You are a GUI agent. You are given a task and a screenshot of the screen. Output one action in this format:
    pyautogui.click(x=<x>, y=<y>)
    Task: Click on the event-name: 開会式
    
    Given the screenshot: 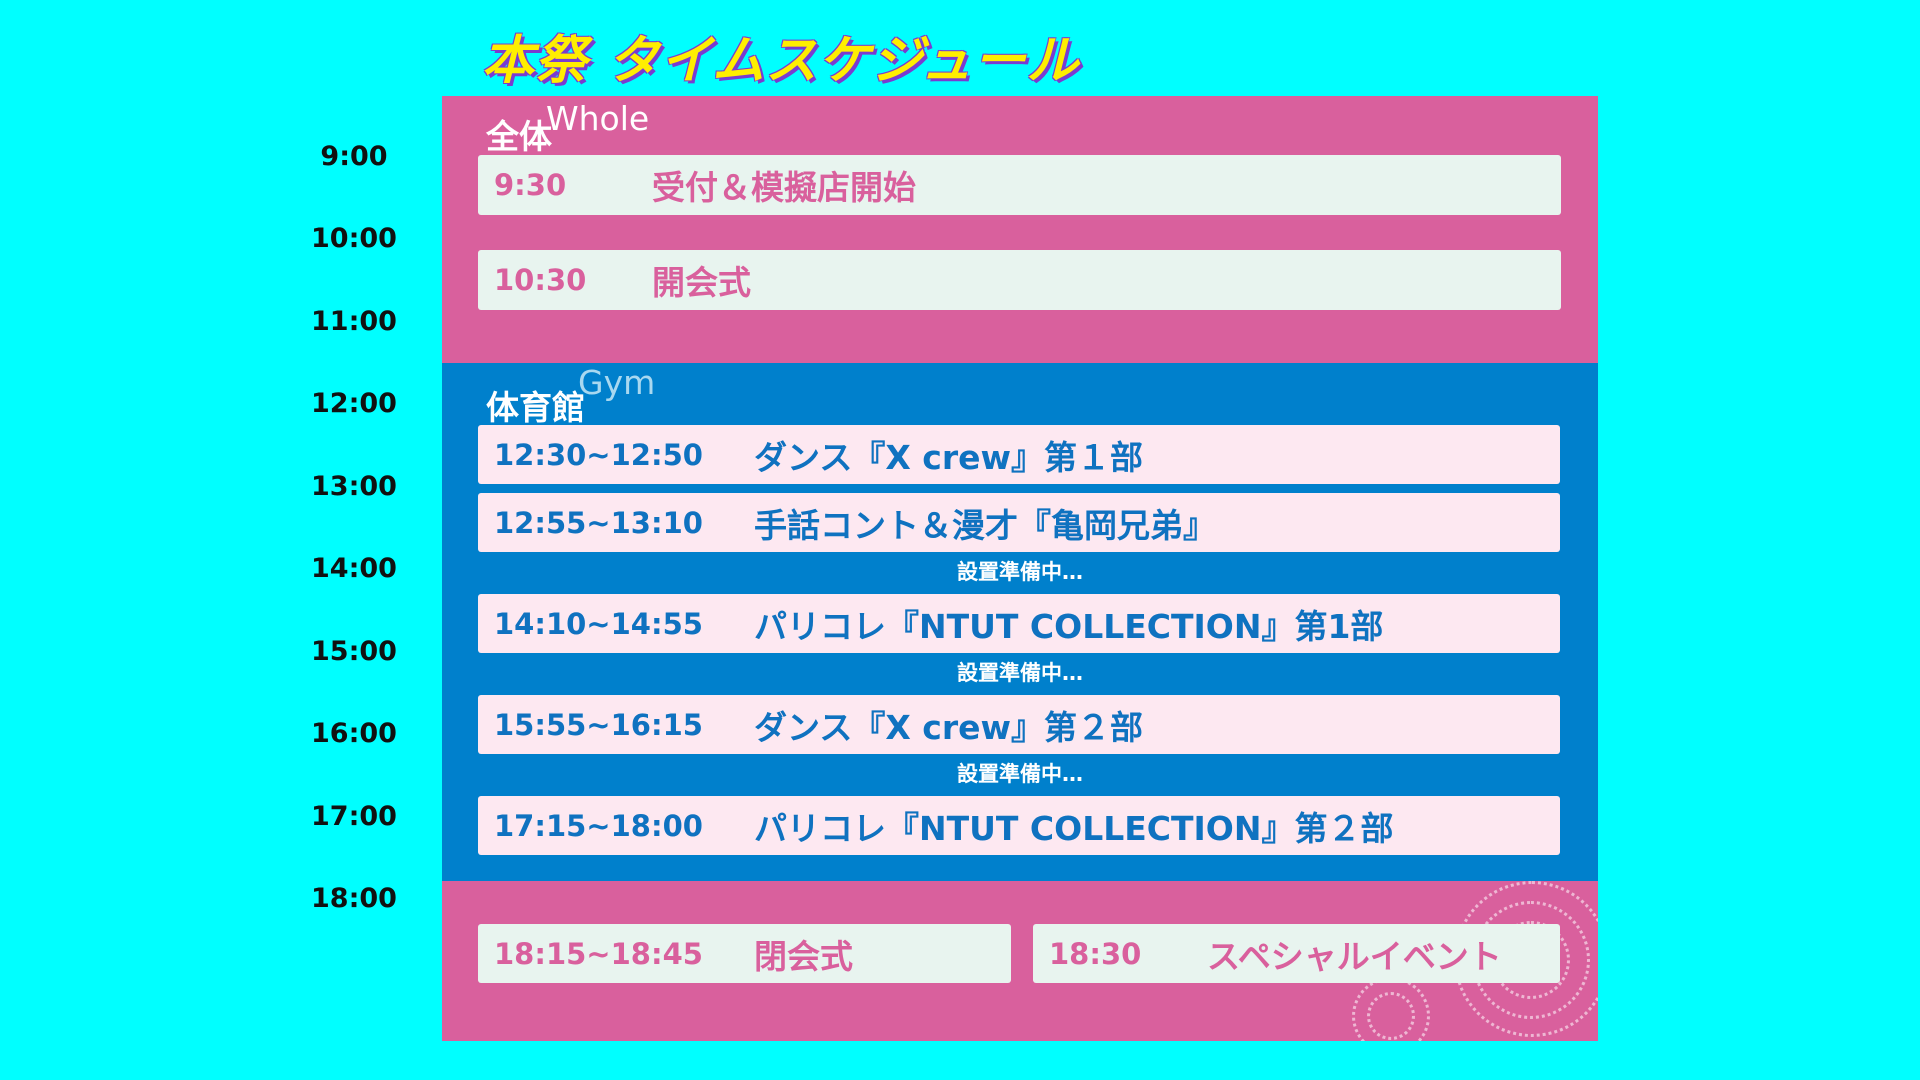 What is the action you would take?
    pyautogui.click(x=701, y=282)
    